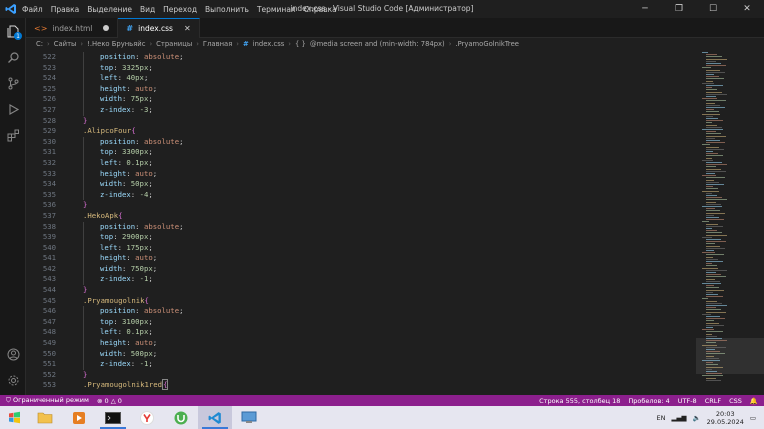 This screenshot has height=429, width=764. Describe the element at coordinates (487, 44) in the screenshot. I see `breadcrumb-item: .PryamoGolnikTree` at that location.